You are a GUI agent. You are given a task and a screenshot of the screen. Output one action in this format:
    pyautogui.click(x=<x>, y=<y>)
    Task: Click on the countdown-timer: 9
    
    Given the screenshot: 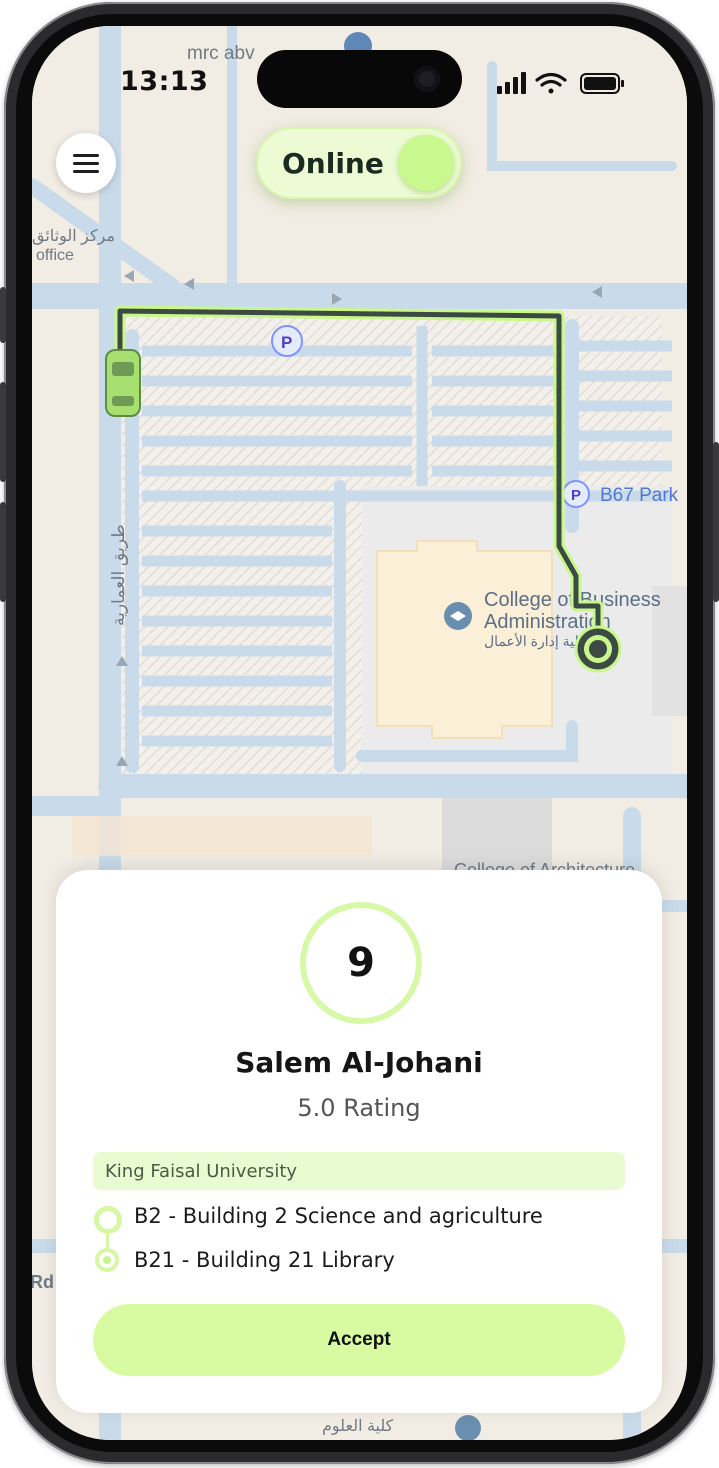 What is the action you would take?
    pyautogui.click(x=361, y=963)
    